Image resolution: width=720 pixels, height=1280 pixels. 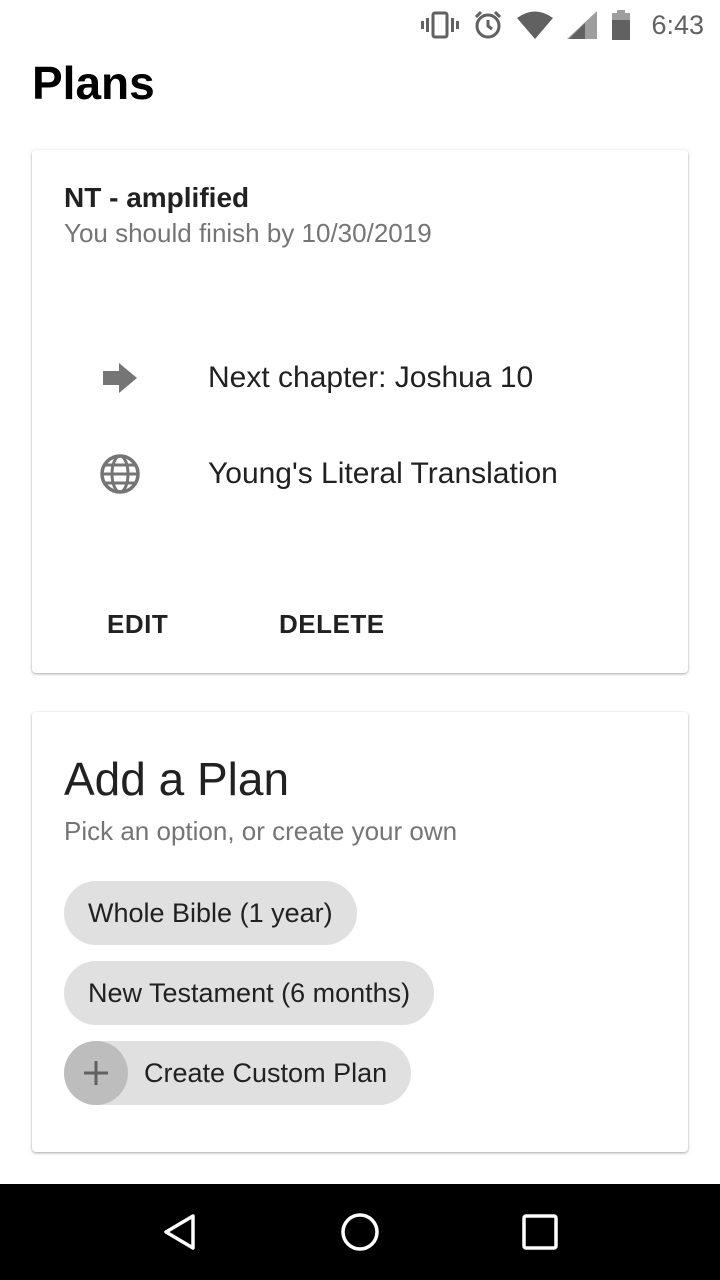 I want to click on recents-icon, so click(x=540, y=1232).